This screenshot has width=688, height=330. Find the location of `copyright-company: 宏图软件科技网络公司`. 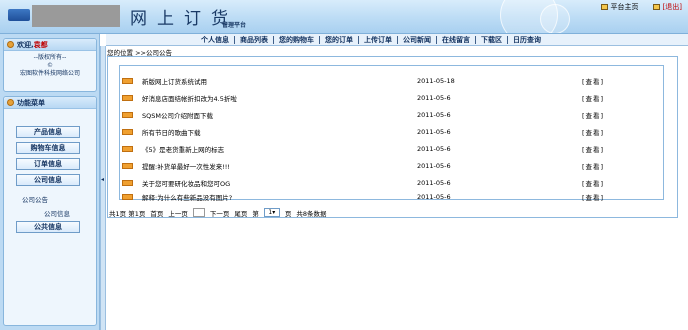

copyright-company: 宏图软件科技网络公司 is located at coordinates (49, 73).